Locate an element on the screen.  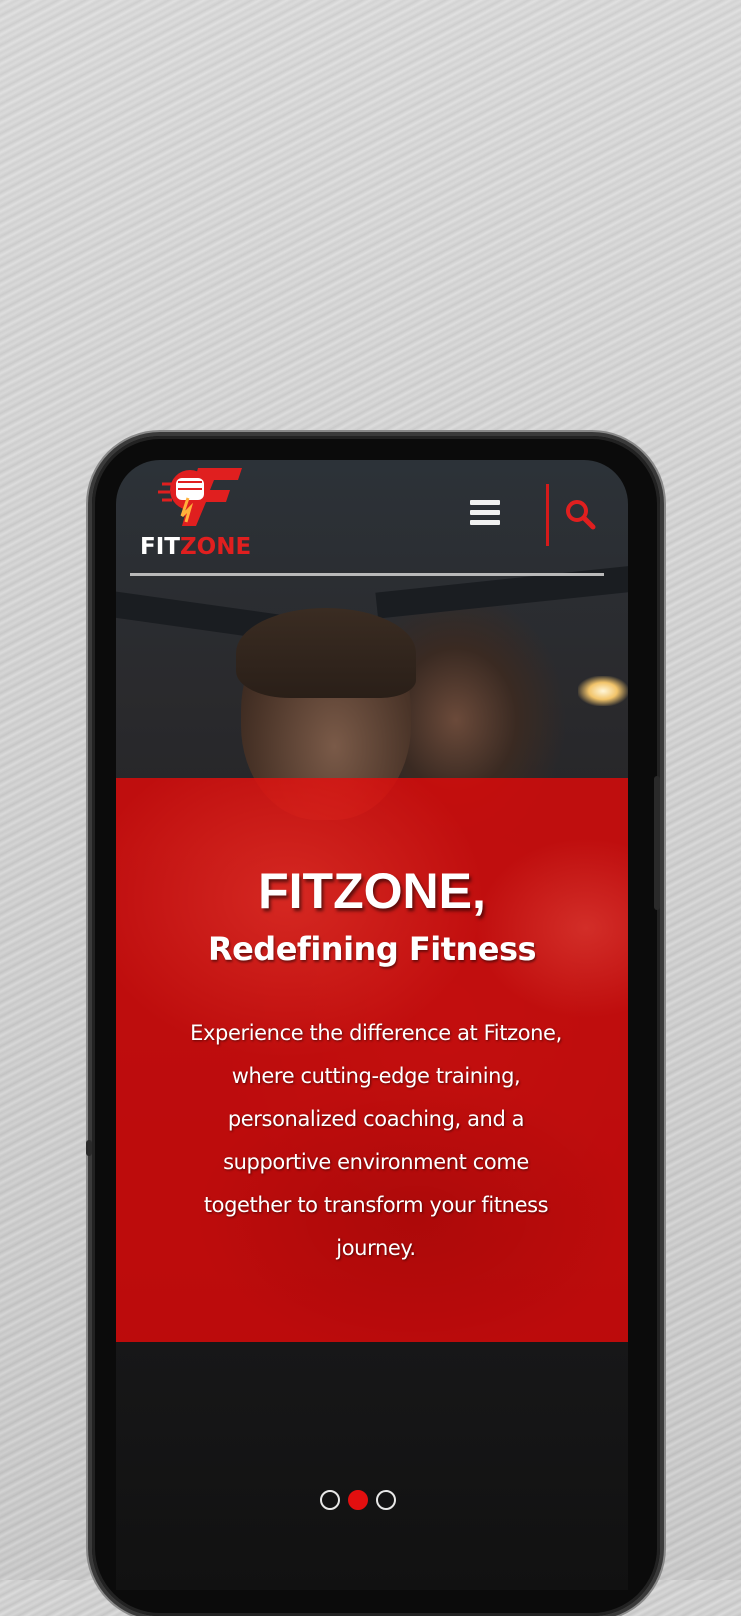
hamburger-menu-icon is located at coordinates (485, 514).